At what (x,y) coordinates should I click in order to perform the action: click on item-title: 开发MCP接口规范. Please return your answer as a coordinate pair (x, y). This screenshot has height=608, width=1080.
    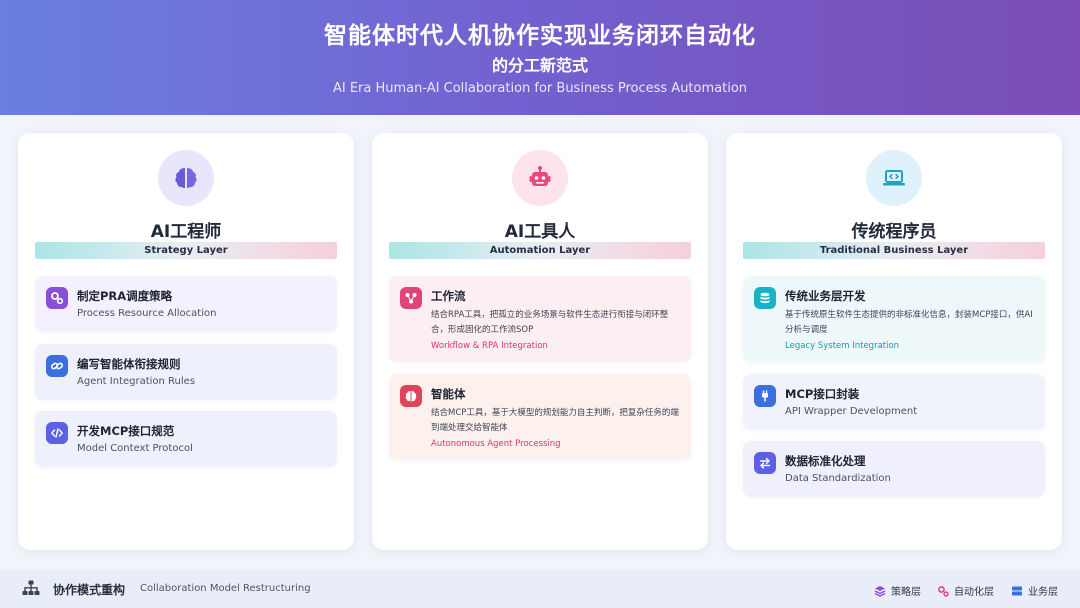
    Looking at the image, I should click on (126, 431).